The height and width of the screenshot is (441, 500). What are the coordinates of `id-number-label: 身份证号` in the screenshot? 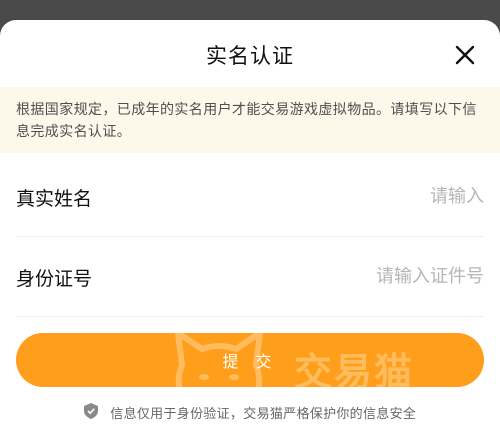 It's located at (54, 279).